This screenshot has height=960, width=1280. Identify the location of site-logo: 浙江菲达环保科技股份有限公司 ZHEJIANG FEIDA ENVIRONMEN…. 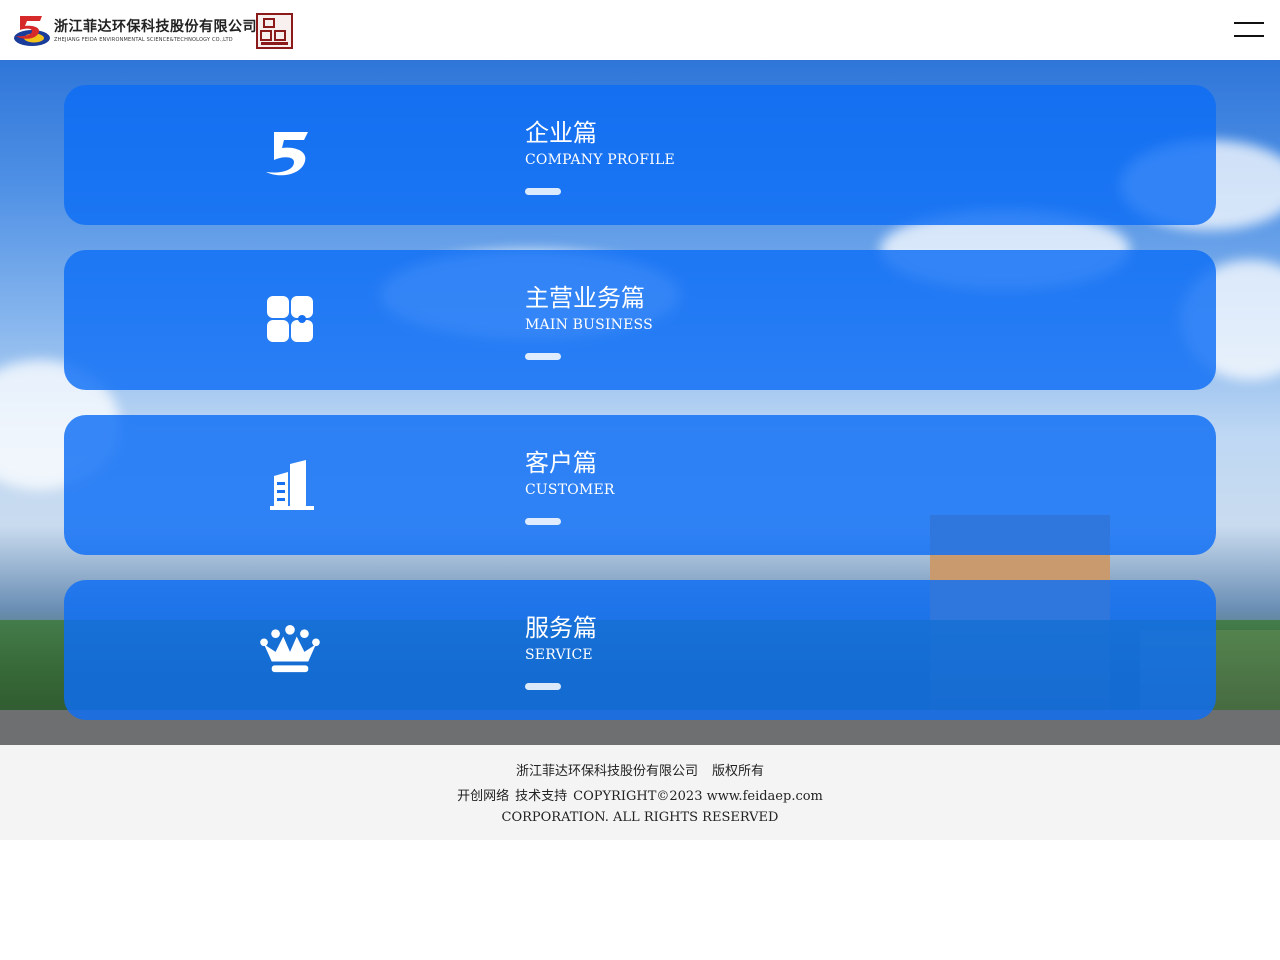
(153, 31).